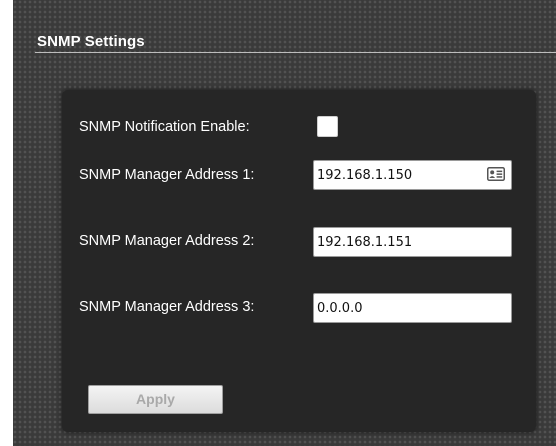 The image size is (556, 446). Describe the element at coordinates (412, 242) in the screenshot. I see `manager-address-2-input: 192.168.1.151` at that location.